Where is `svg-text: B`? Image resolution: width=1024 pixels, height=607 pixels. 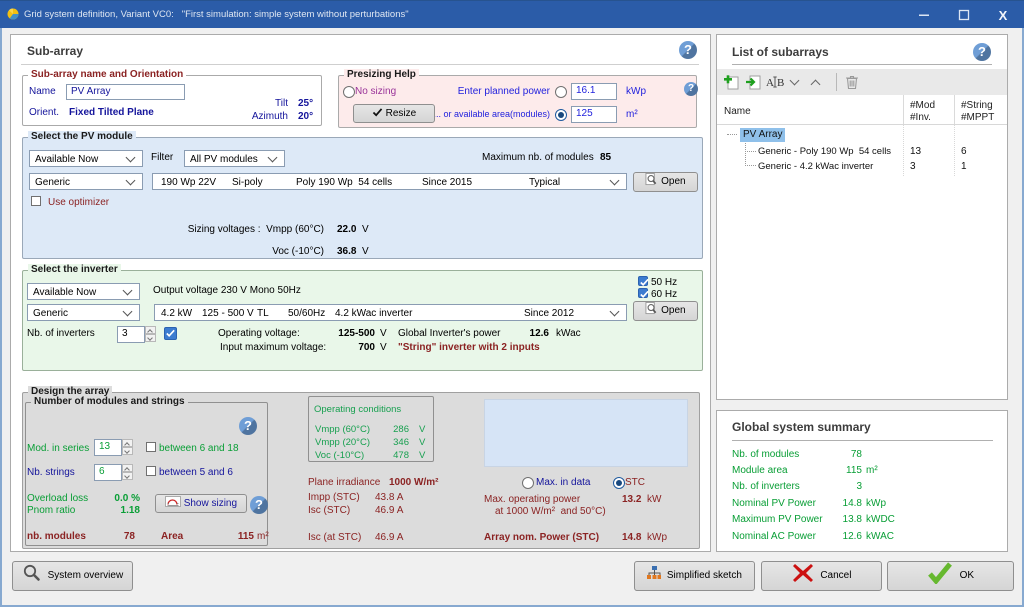 svg-text: B is located at coordinates (780, 83).